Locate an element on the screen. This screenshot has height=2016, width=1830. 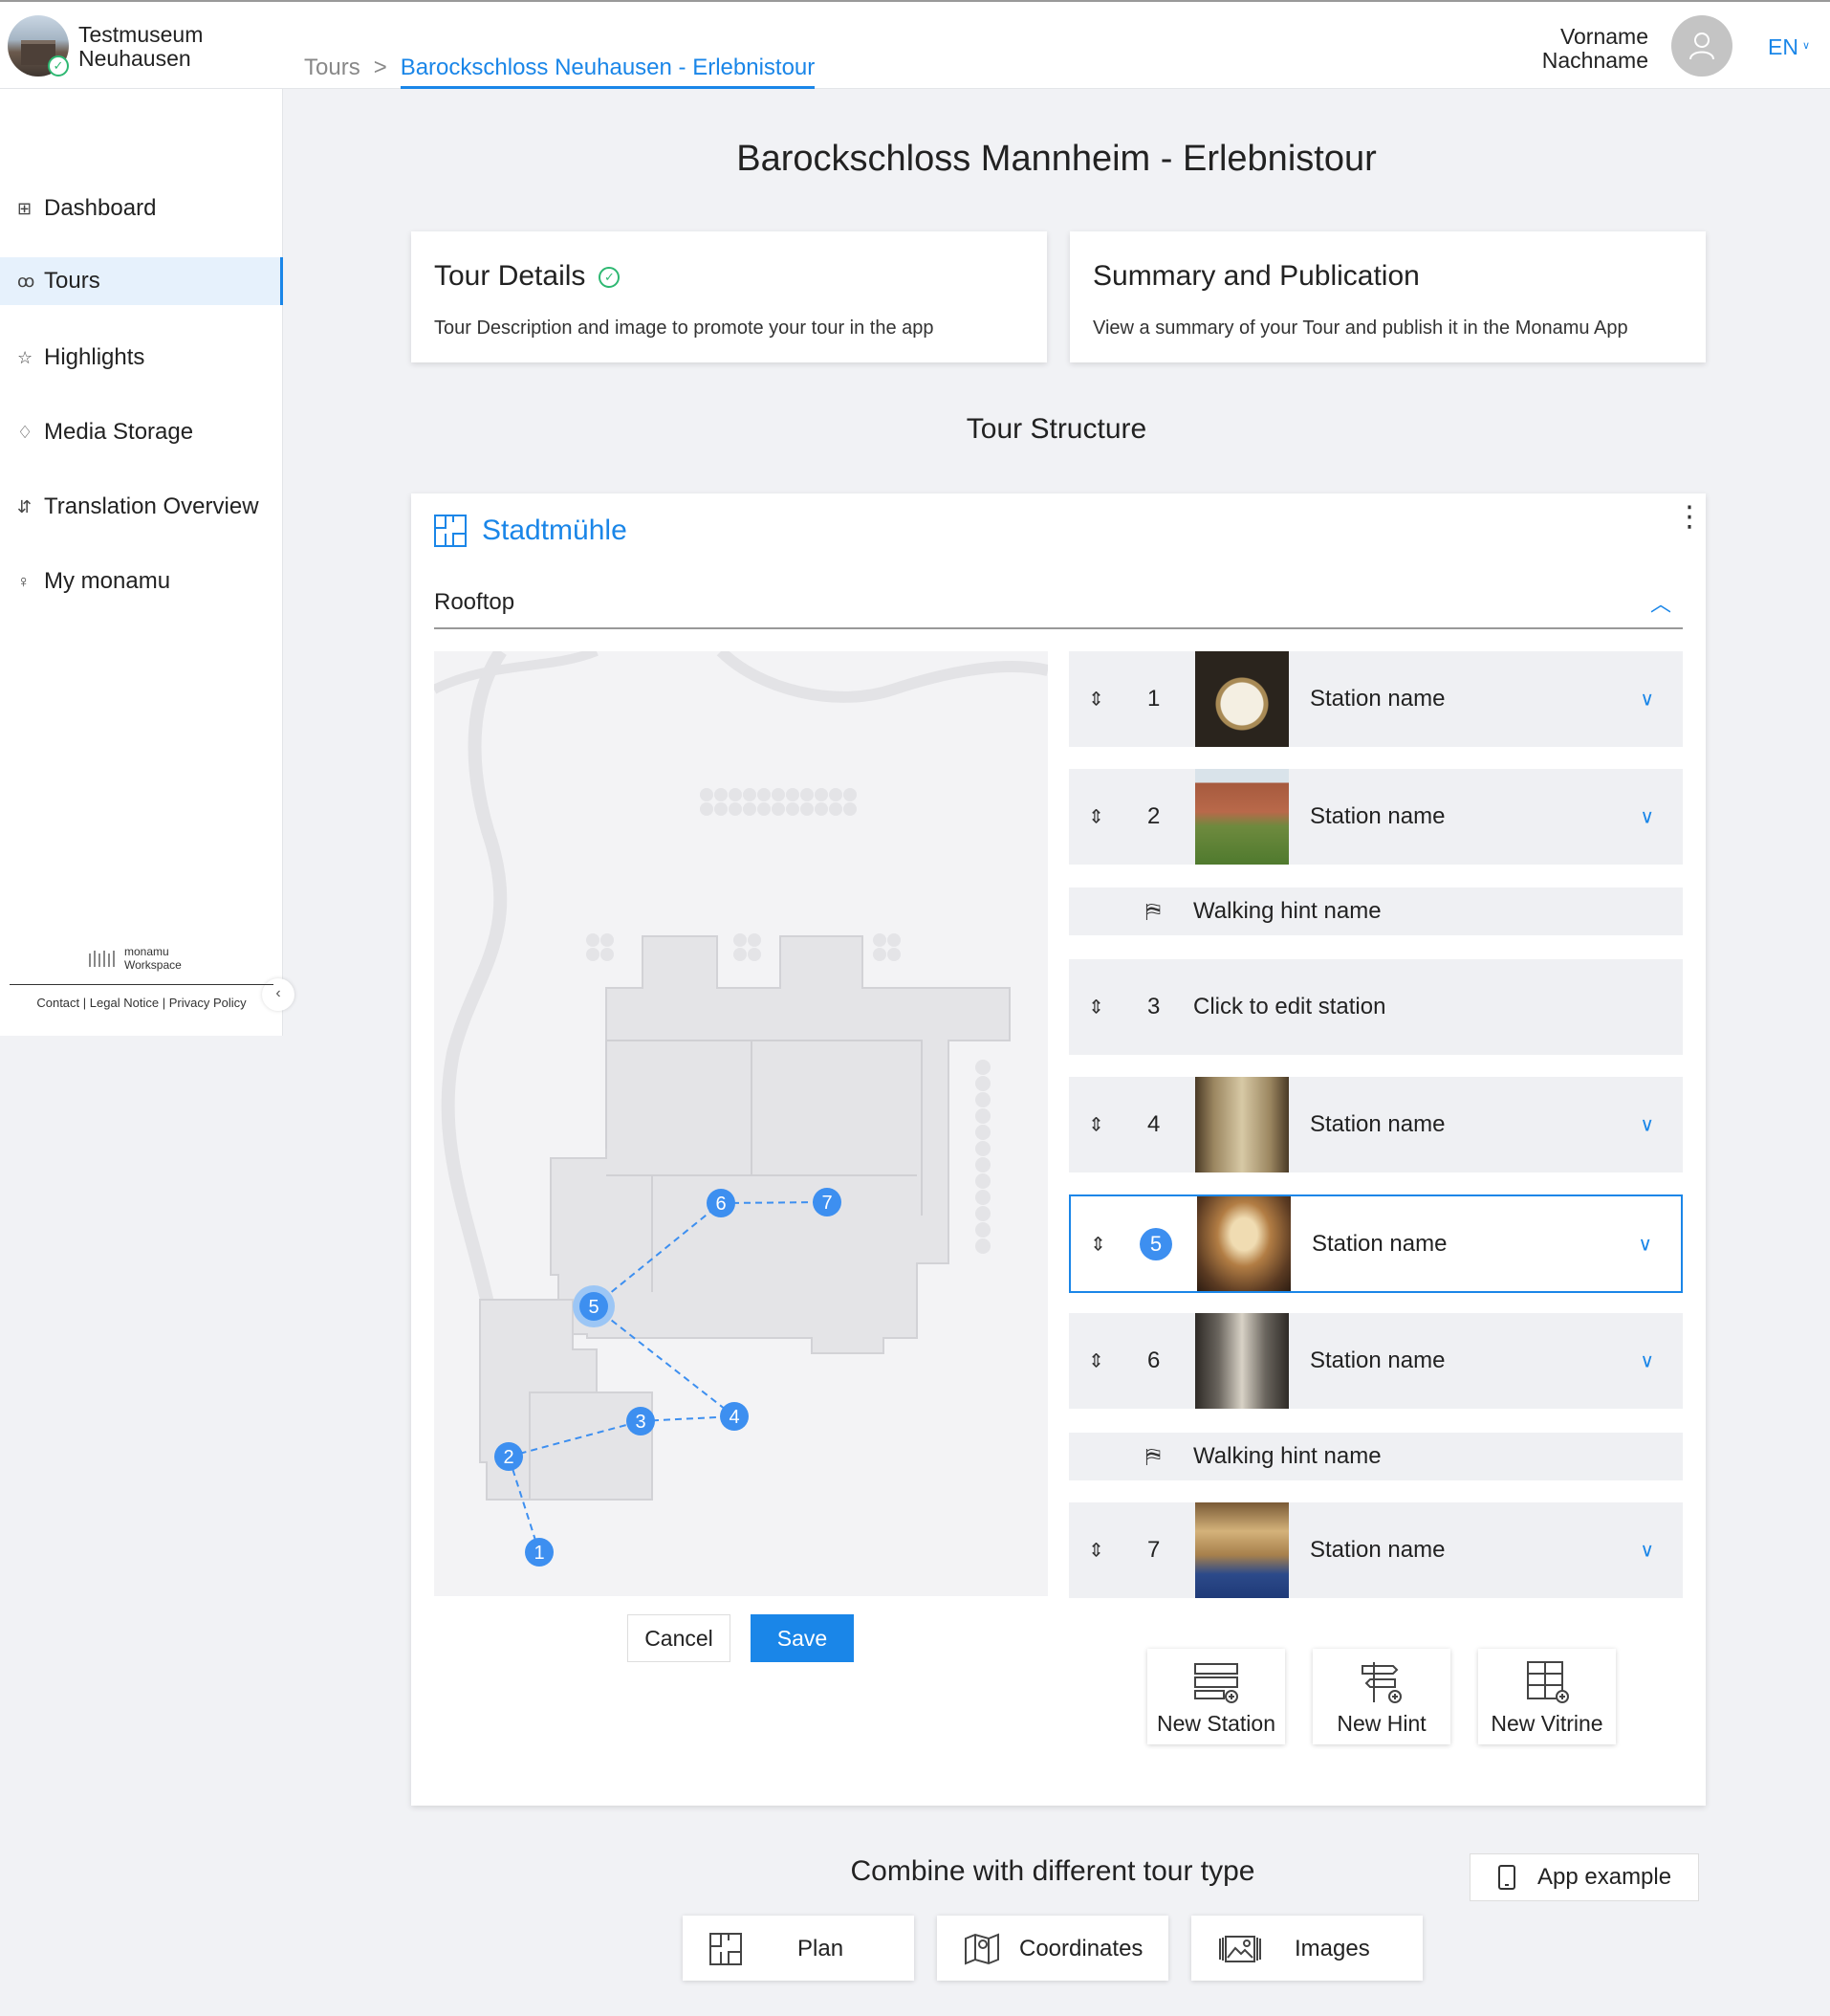
user-name: Vorname Nachname is located at coordinates (1595, 49).